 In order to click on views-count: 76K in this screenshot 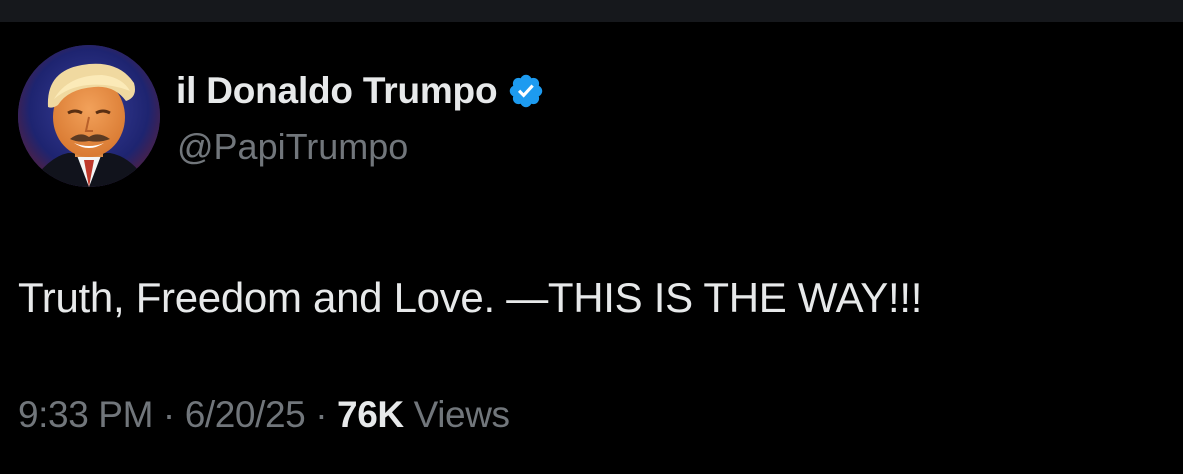, I will do `click(370, 414)`.